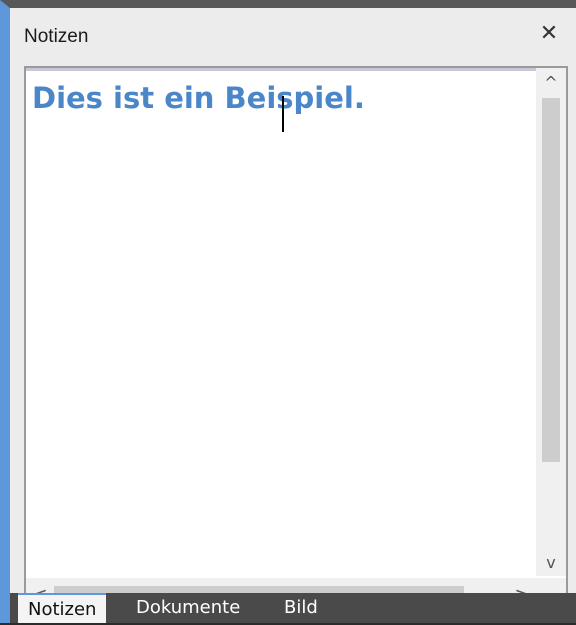 This screenshot has width=576, height=625. Describe the element at coordinates (56, 36) in the screenshot. I see `panel-title: Notizen` at that location.